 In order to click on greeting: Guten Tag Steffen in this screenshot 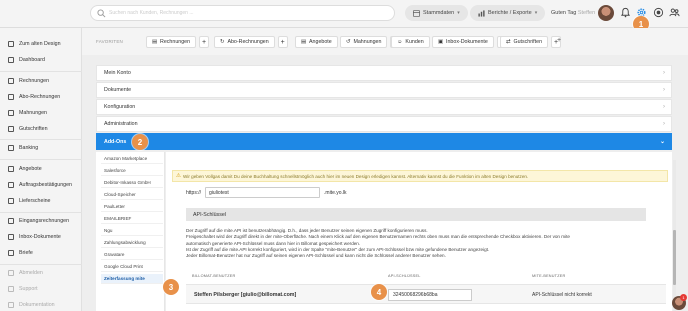, I will do `click(573, 13)`.